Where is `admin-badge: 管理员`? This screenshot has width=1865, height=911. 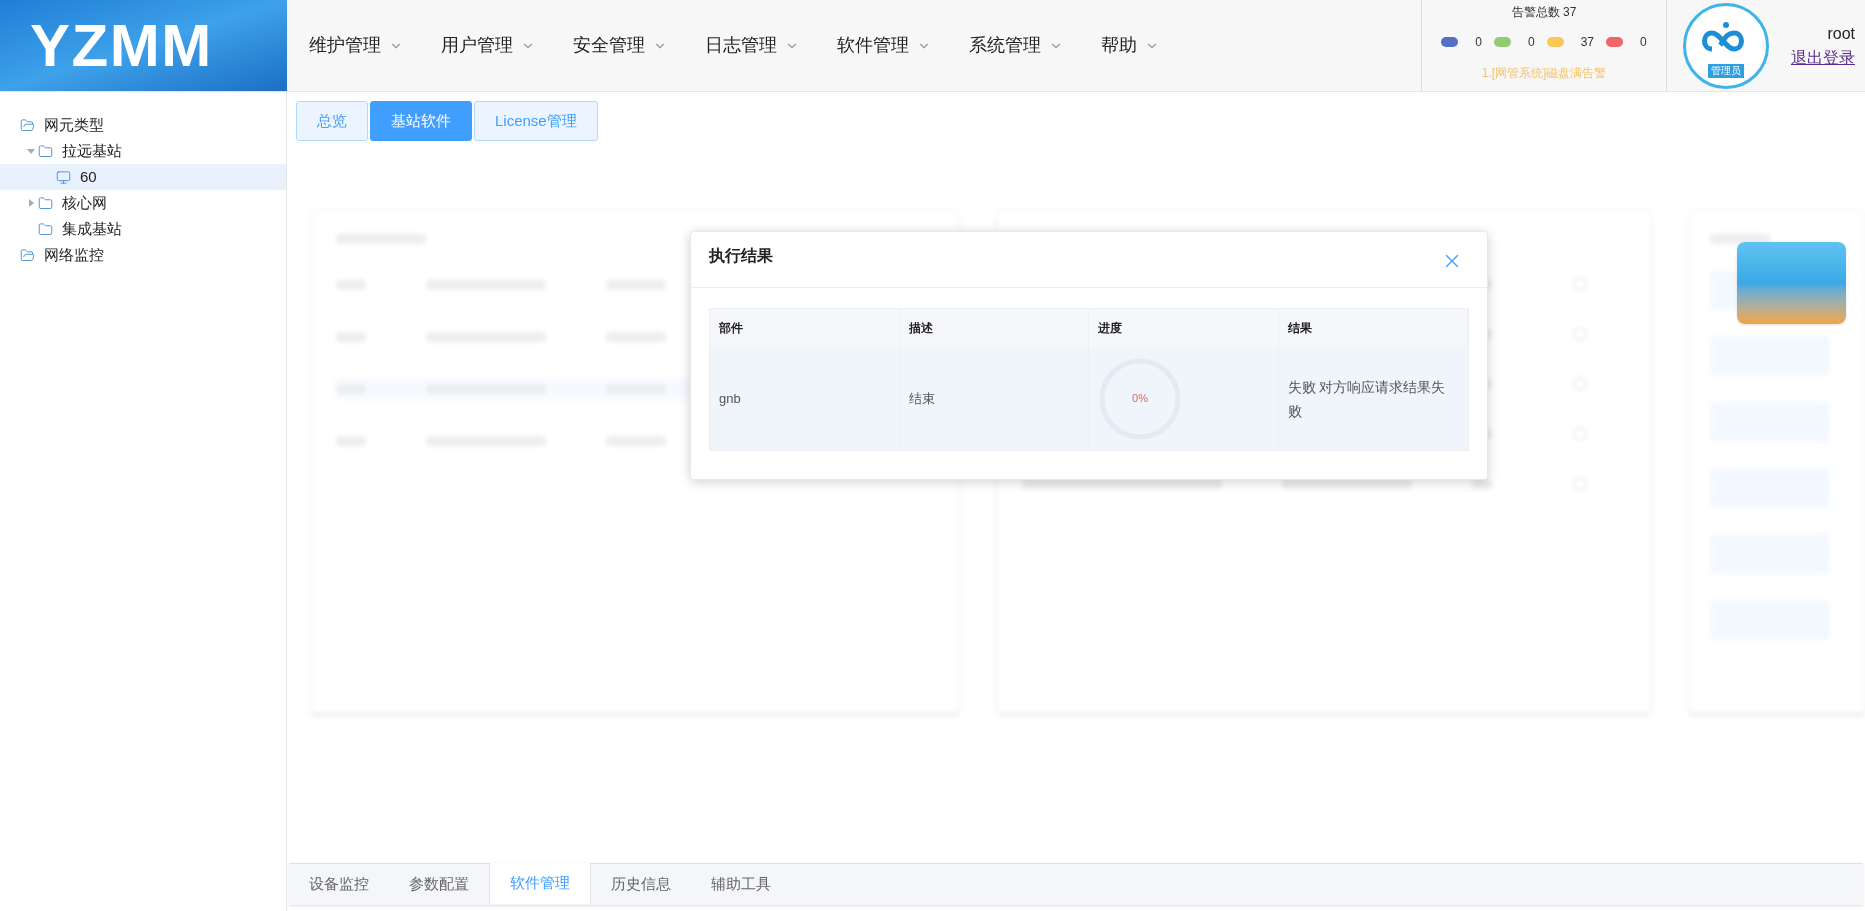 admin-badge: 管理员 is located at coordinates (1726, 70).